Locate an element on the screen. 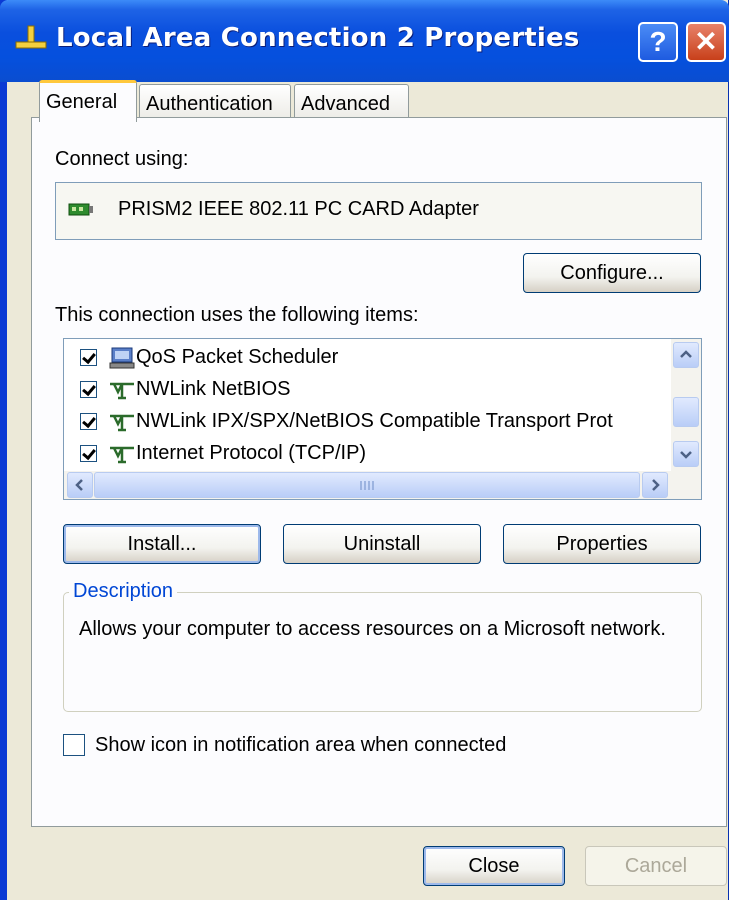  chevron-up-icon is located at coordinates (686, 354).